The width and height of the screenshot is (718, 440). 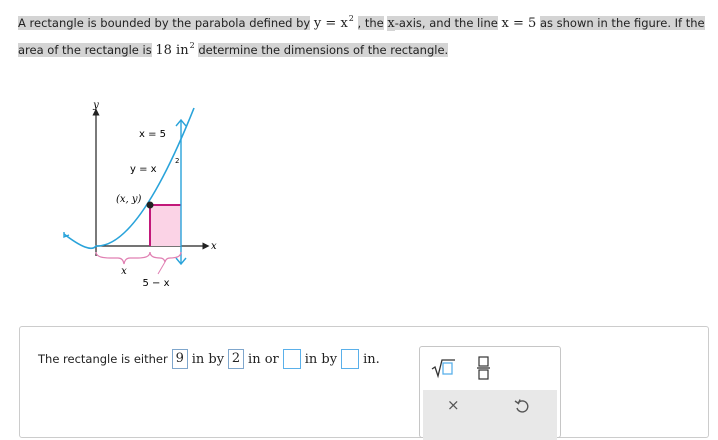 What do you see at coordinates (155, 283) in the screenshot?
I see `remainder-label: 5 − x` at bounding box center [155, 283].